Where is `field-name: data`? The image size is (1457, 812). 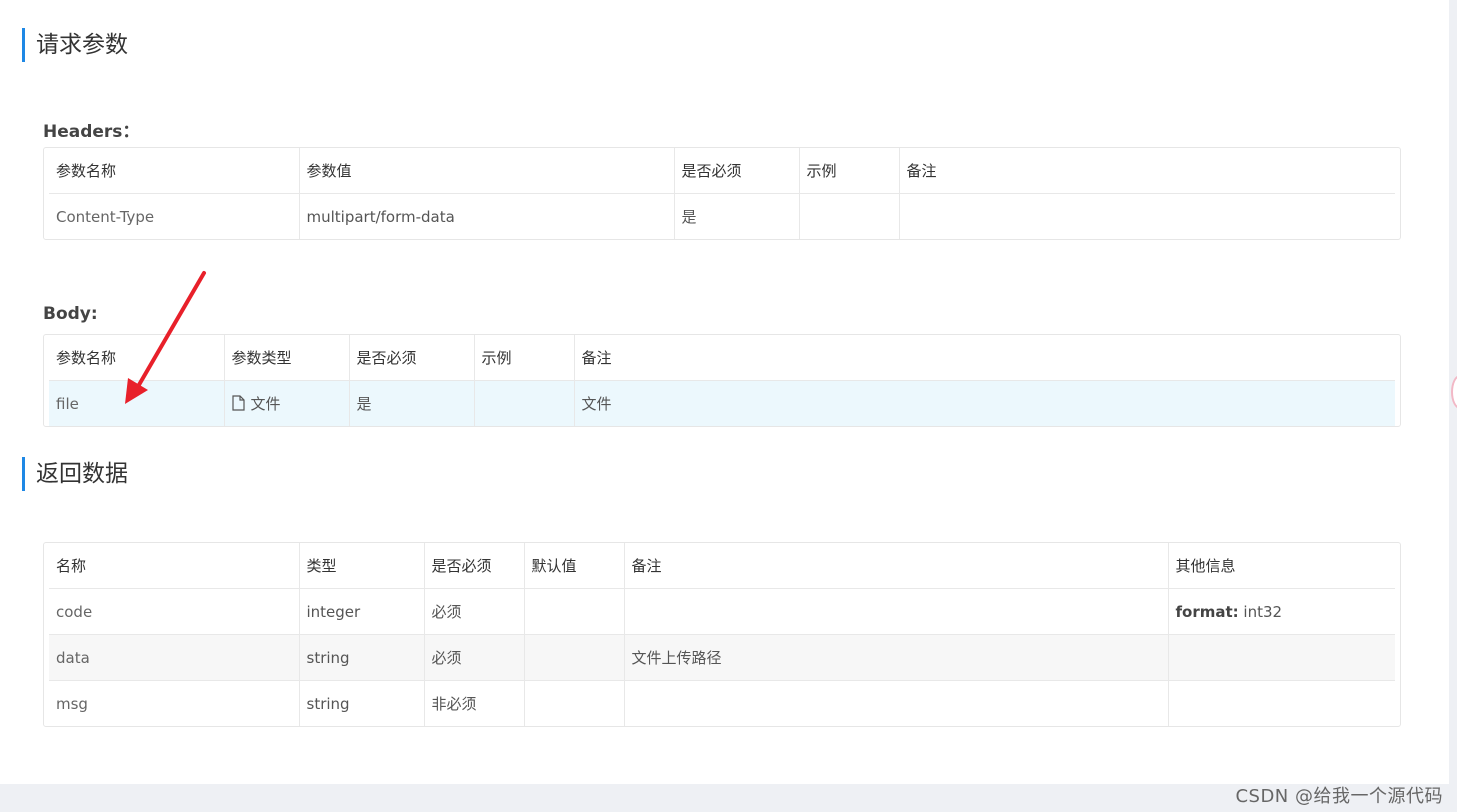 field-name: data is located at coordinates (174, 657).